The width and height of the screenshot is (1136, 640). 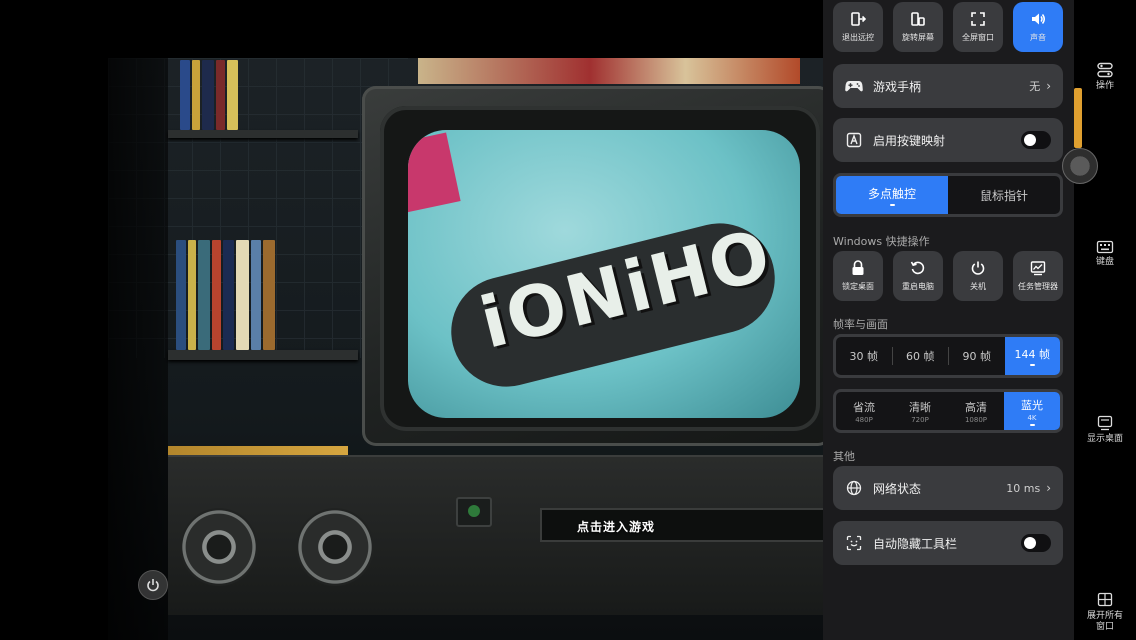 I want to click on lock-icon, so click(x=858, y=267).